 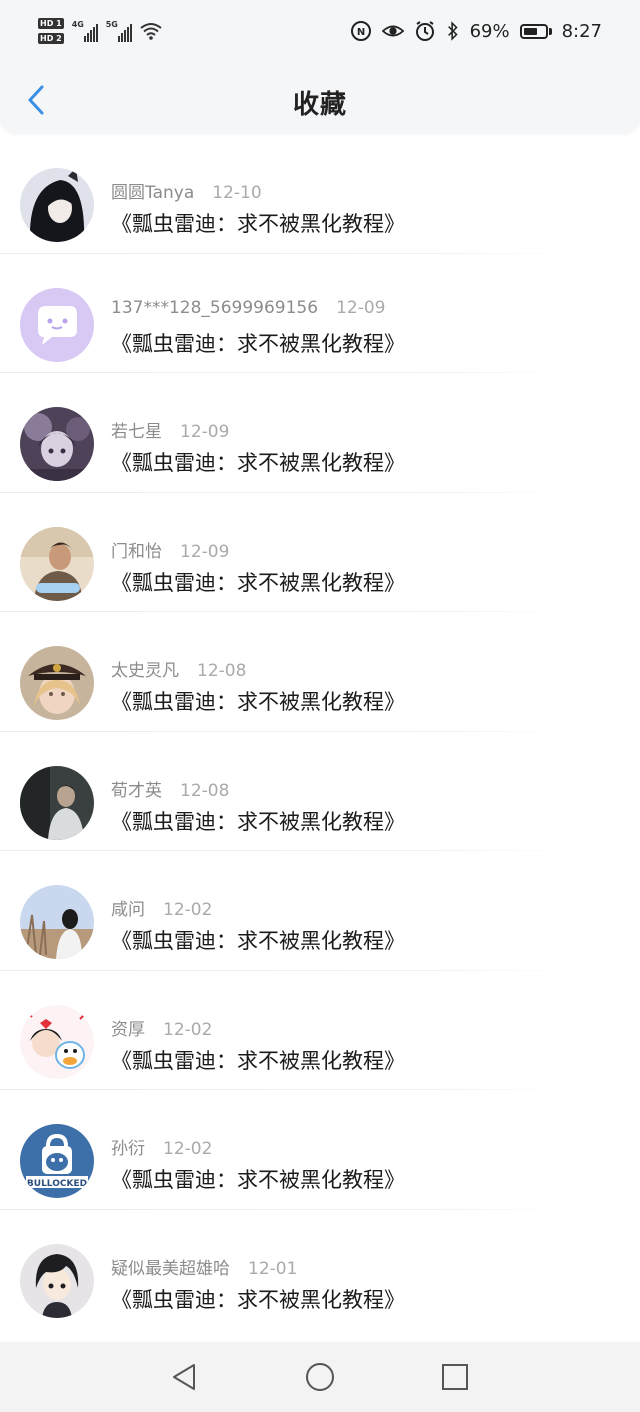 What do you see at coordinates (170, 1268) in the screenshot?
I see `author-name: 疑似最美超雄哈` at bounding box center [170, 1268].